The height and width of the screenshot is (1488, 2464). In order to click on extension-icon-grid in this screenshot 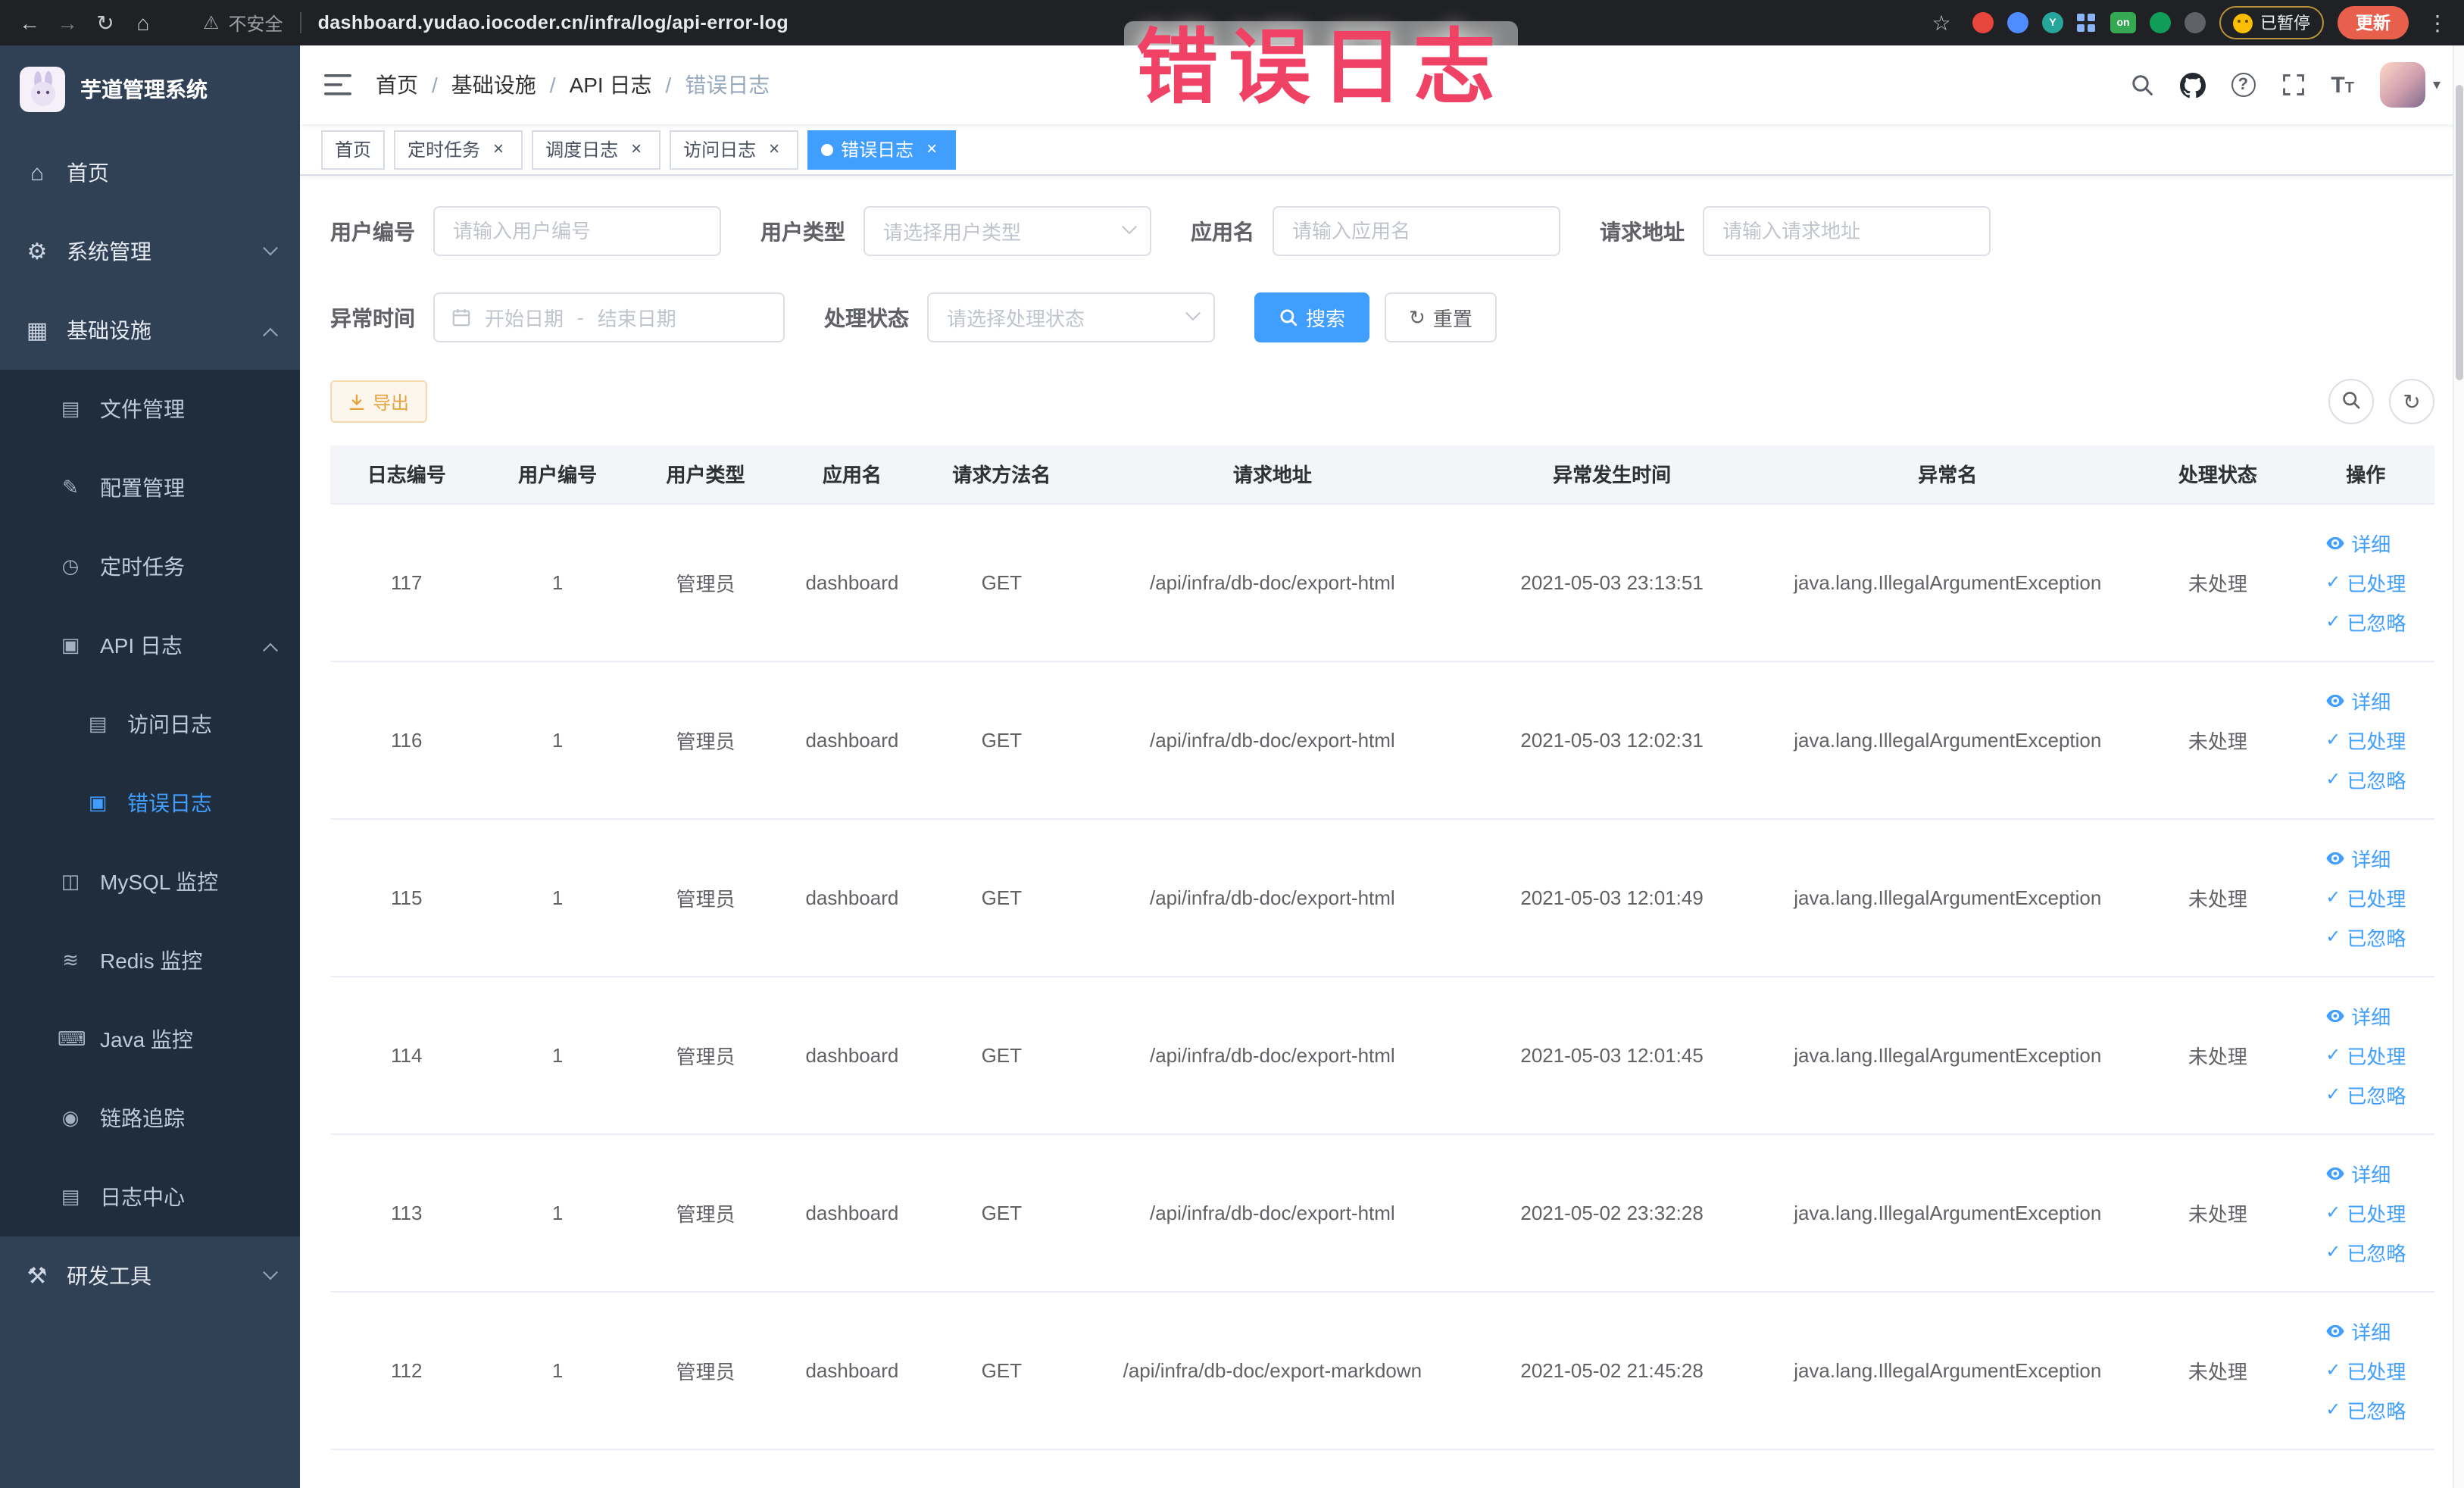, I will do `click(2087, 23)`.